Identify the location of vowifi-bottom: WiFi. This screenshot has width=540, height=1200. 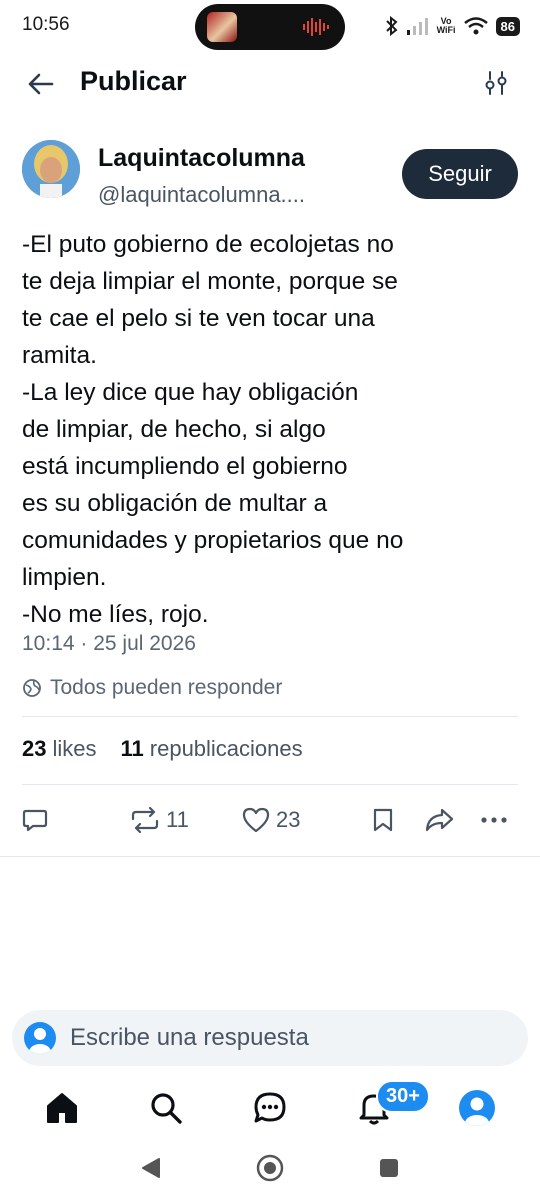
(446, 30).